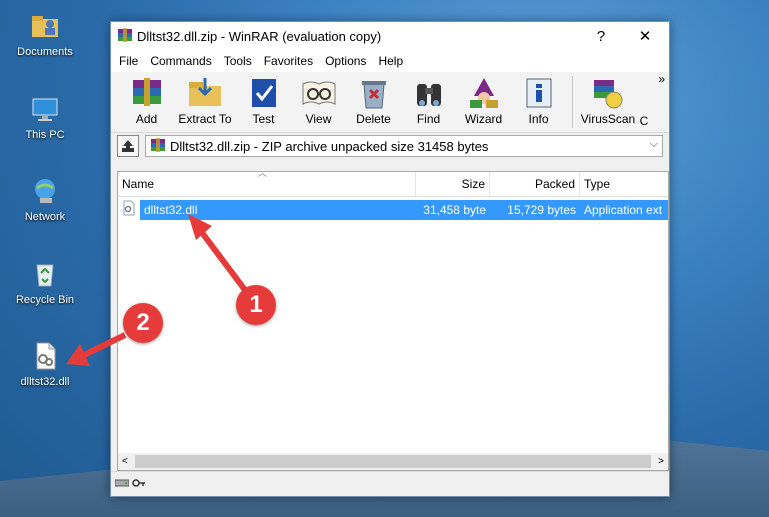  I want to click on callout-step-1: 1, so click(256, 305).